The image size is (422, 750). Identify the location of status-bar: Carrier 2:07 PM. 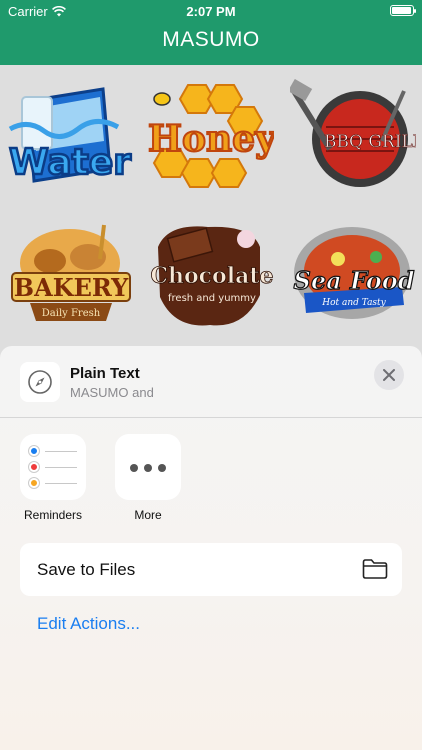
(211, 11).